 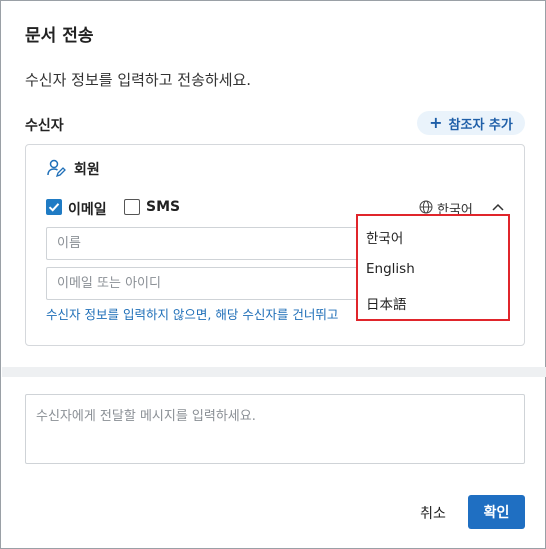 I want to click on email-checkbox-label: 이메일, so click(x=87, y=210).